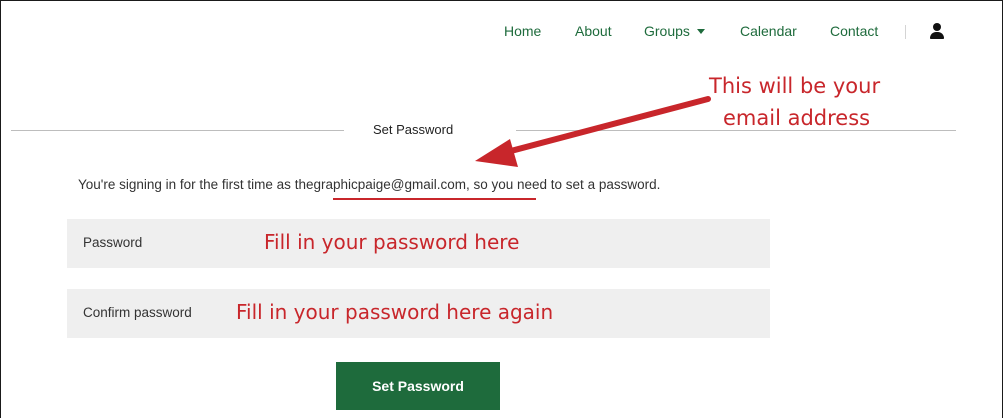 This screenshot has width=1003, height=420. Describe the element at coordinates (496, 153) in the screenshot. I see `arrow-head-icon` at that location.